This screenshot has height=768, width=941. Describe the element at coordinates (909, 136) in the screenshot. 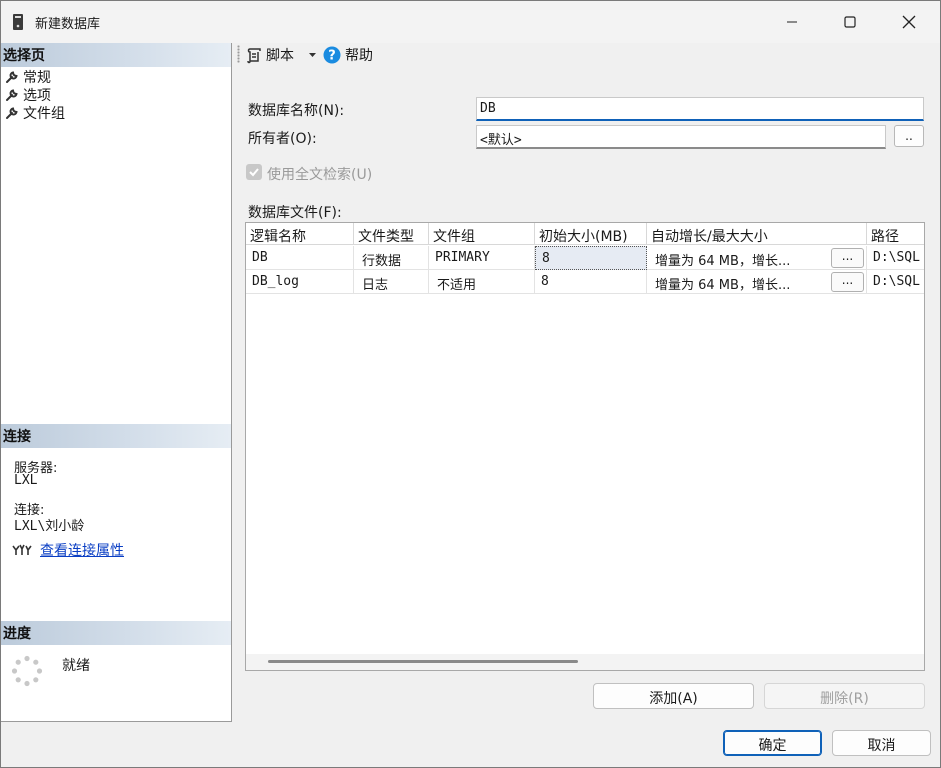

I see `owner-browse-button: ..` at that location.